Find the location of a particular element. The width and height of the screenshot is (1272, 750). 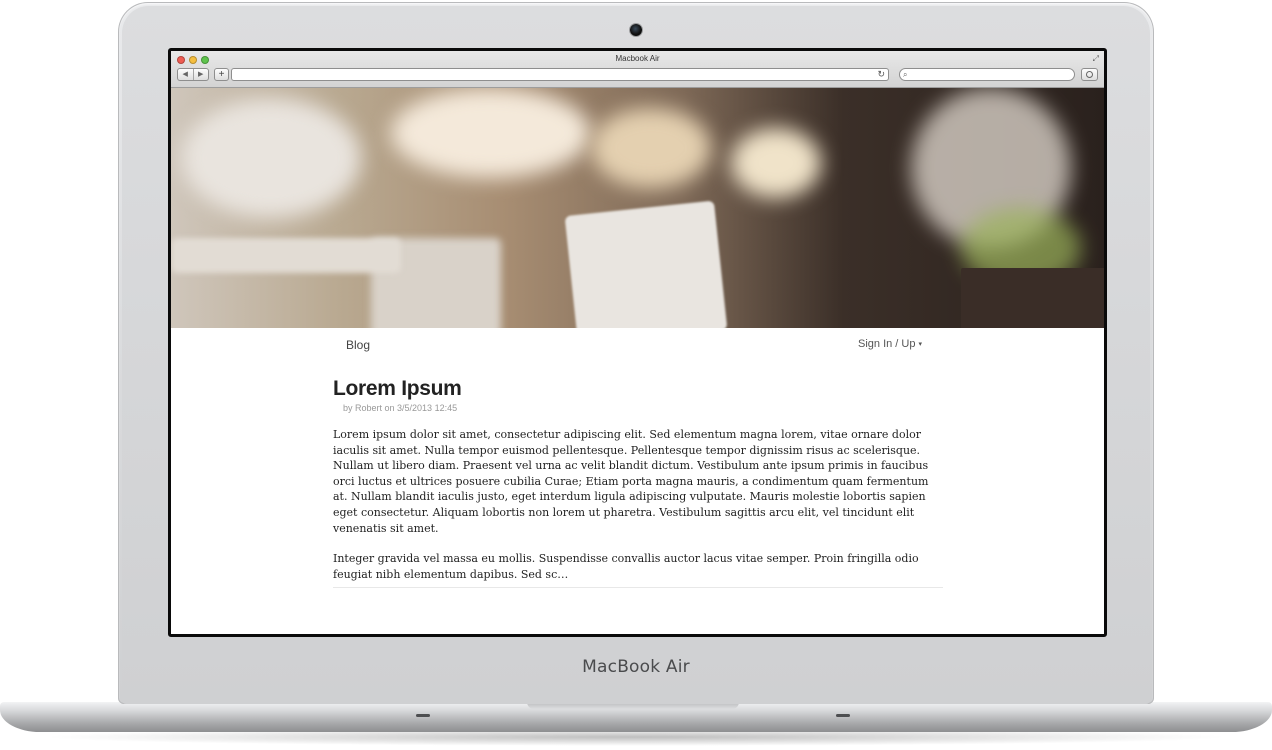

search-icon: ⌕ is located at coordinates (905, 74).